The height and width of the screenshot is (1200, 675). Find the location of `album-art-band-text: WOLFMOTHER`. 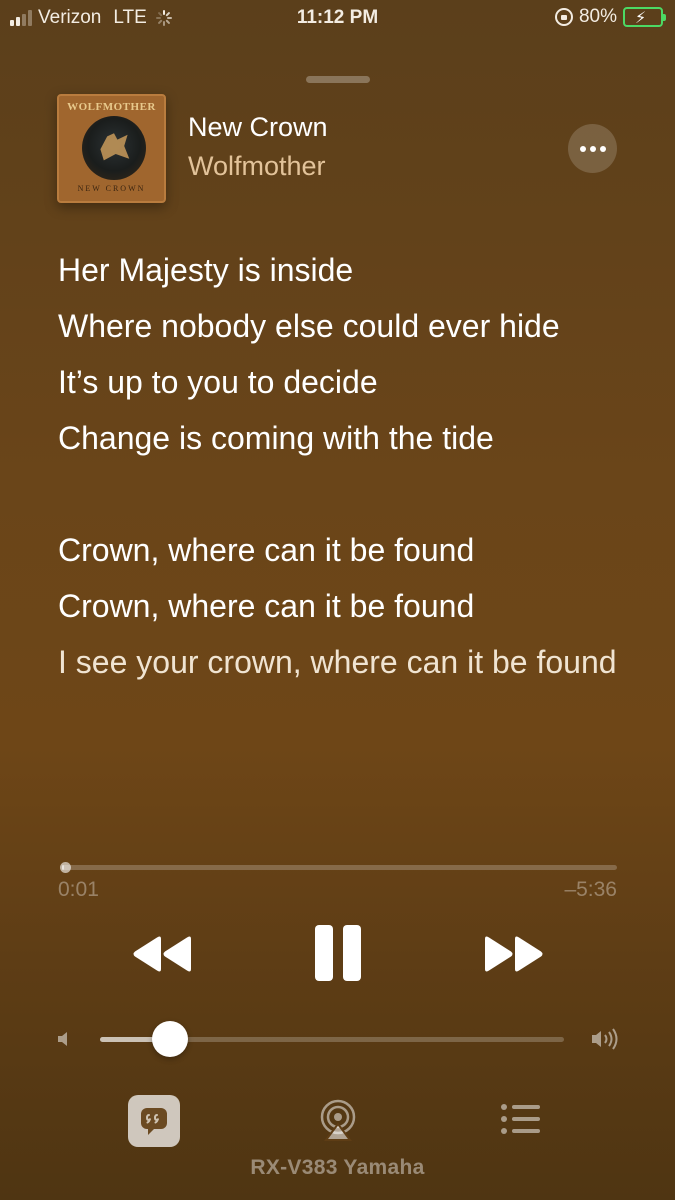

album-art-band-text: WOLFMOTHER is located at coordinates (111, 107).